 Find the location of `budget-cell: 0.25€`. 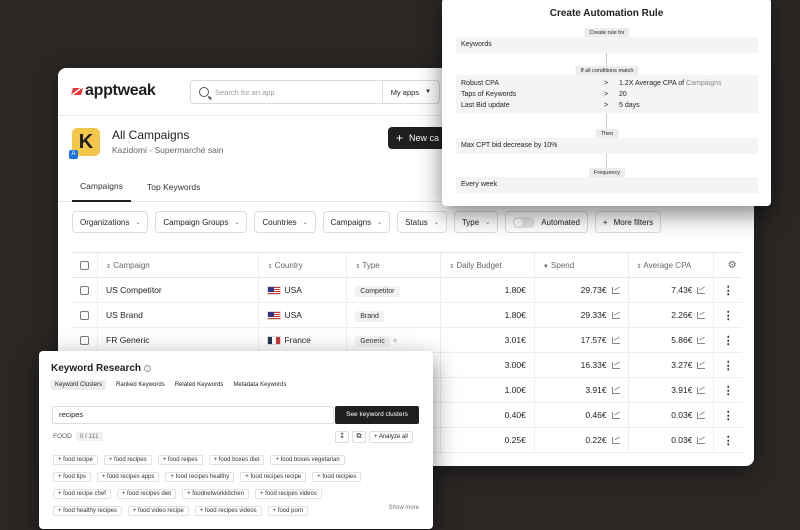

budget-cell: 0.25€ is located at coordinates (487, 440).